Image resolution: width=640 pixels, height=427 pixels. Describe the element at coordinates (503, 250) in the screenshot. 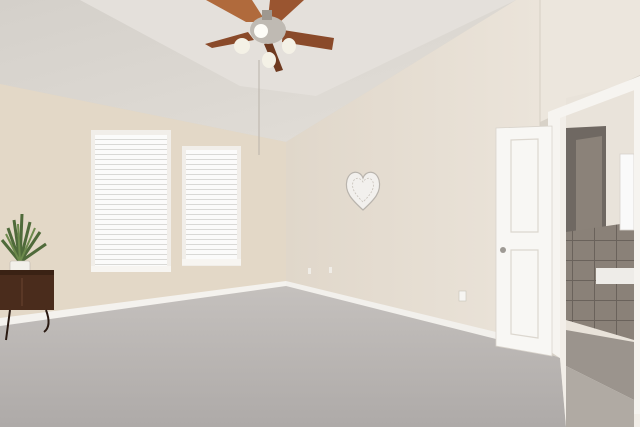

I see `door-knob-icon` at that location.